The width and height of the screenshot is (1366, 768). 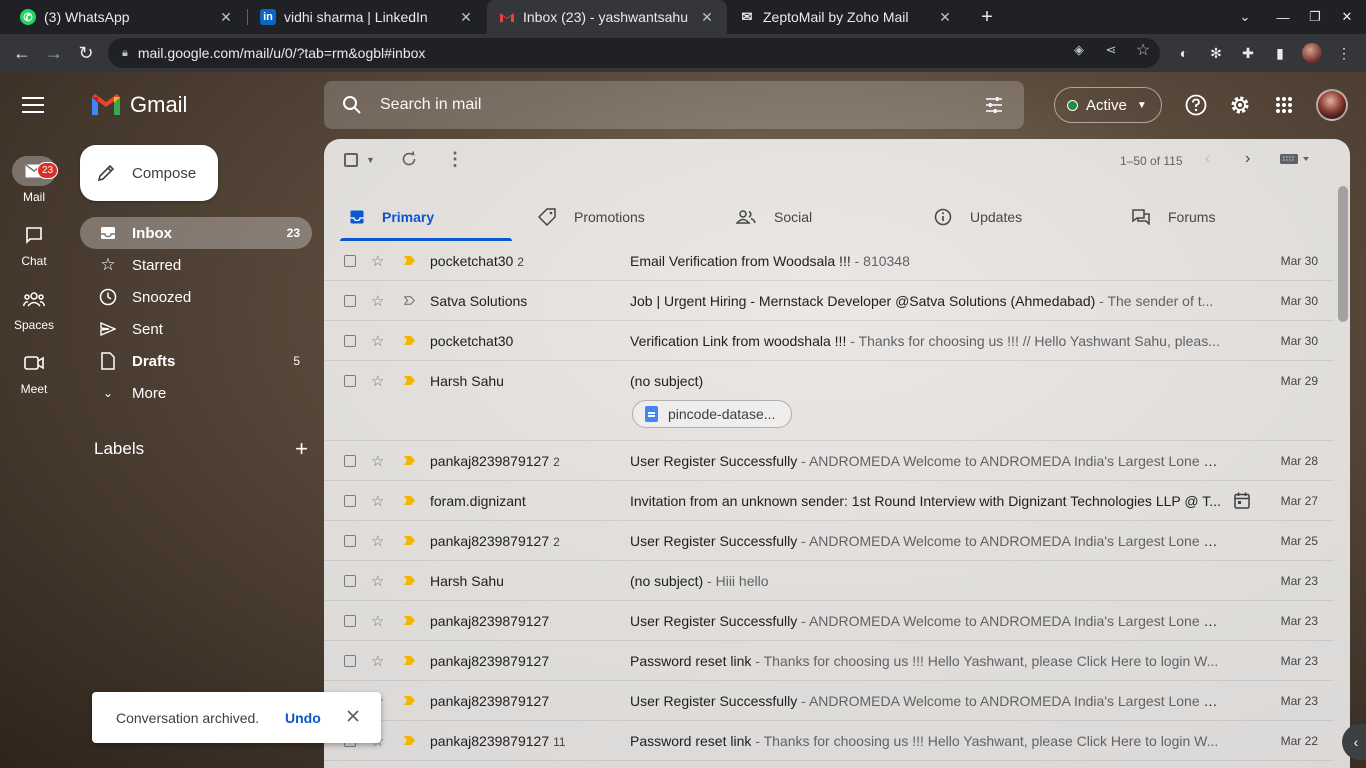 What do you see at coordinates (1184, 53) in the screenshot?
I see `extension-icon: ◐` at bounding box center [1184, 53].